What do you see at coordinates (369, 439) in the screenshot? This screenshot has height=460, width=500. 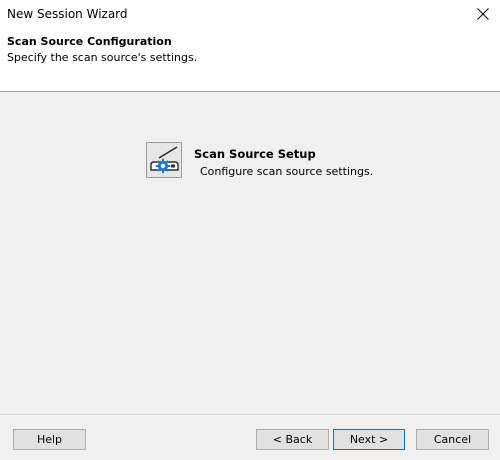 I see `next-button: Next >` at bounding box center [369, 439].